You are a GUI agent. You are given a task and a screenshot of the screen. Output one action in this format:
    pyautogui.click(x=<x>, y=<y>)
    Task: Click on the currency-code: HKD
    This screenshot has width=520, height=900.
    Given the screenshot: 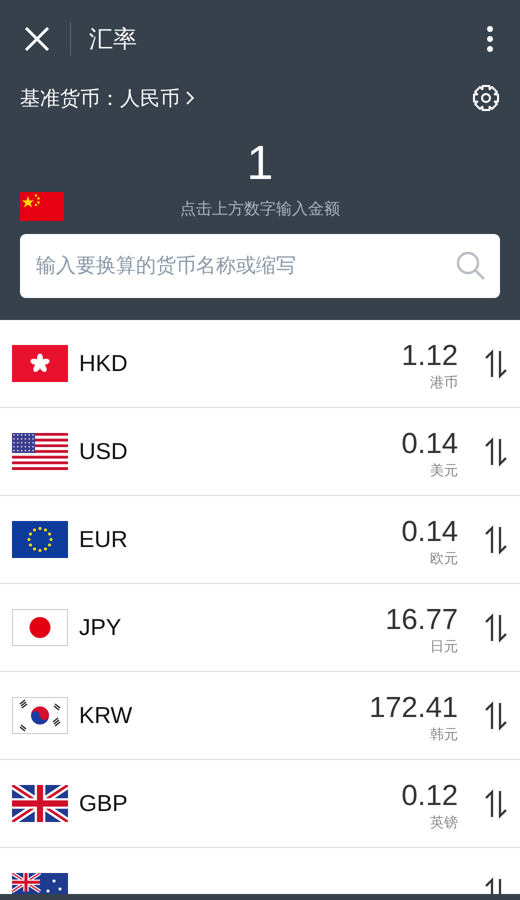 What is the action you would take?
    pyautogui.click(x=104, y=363)
    